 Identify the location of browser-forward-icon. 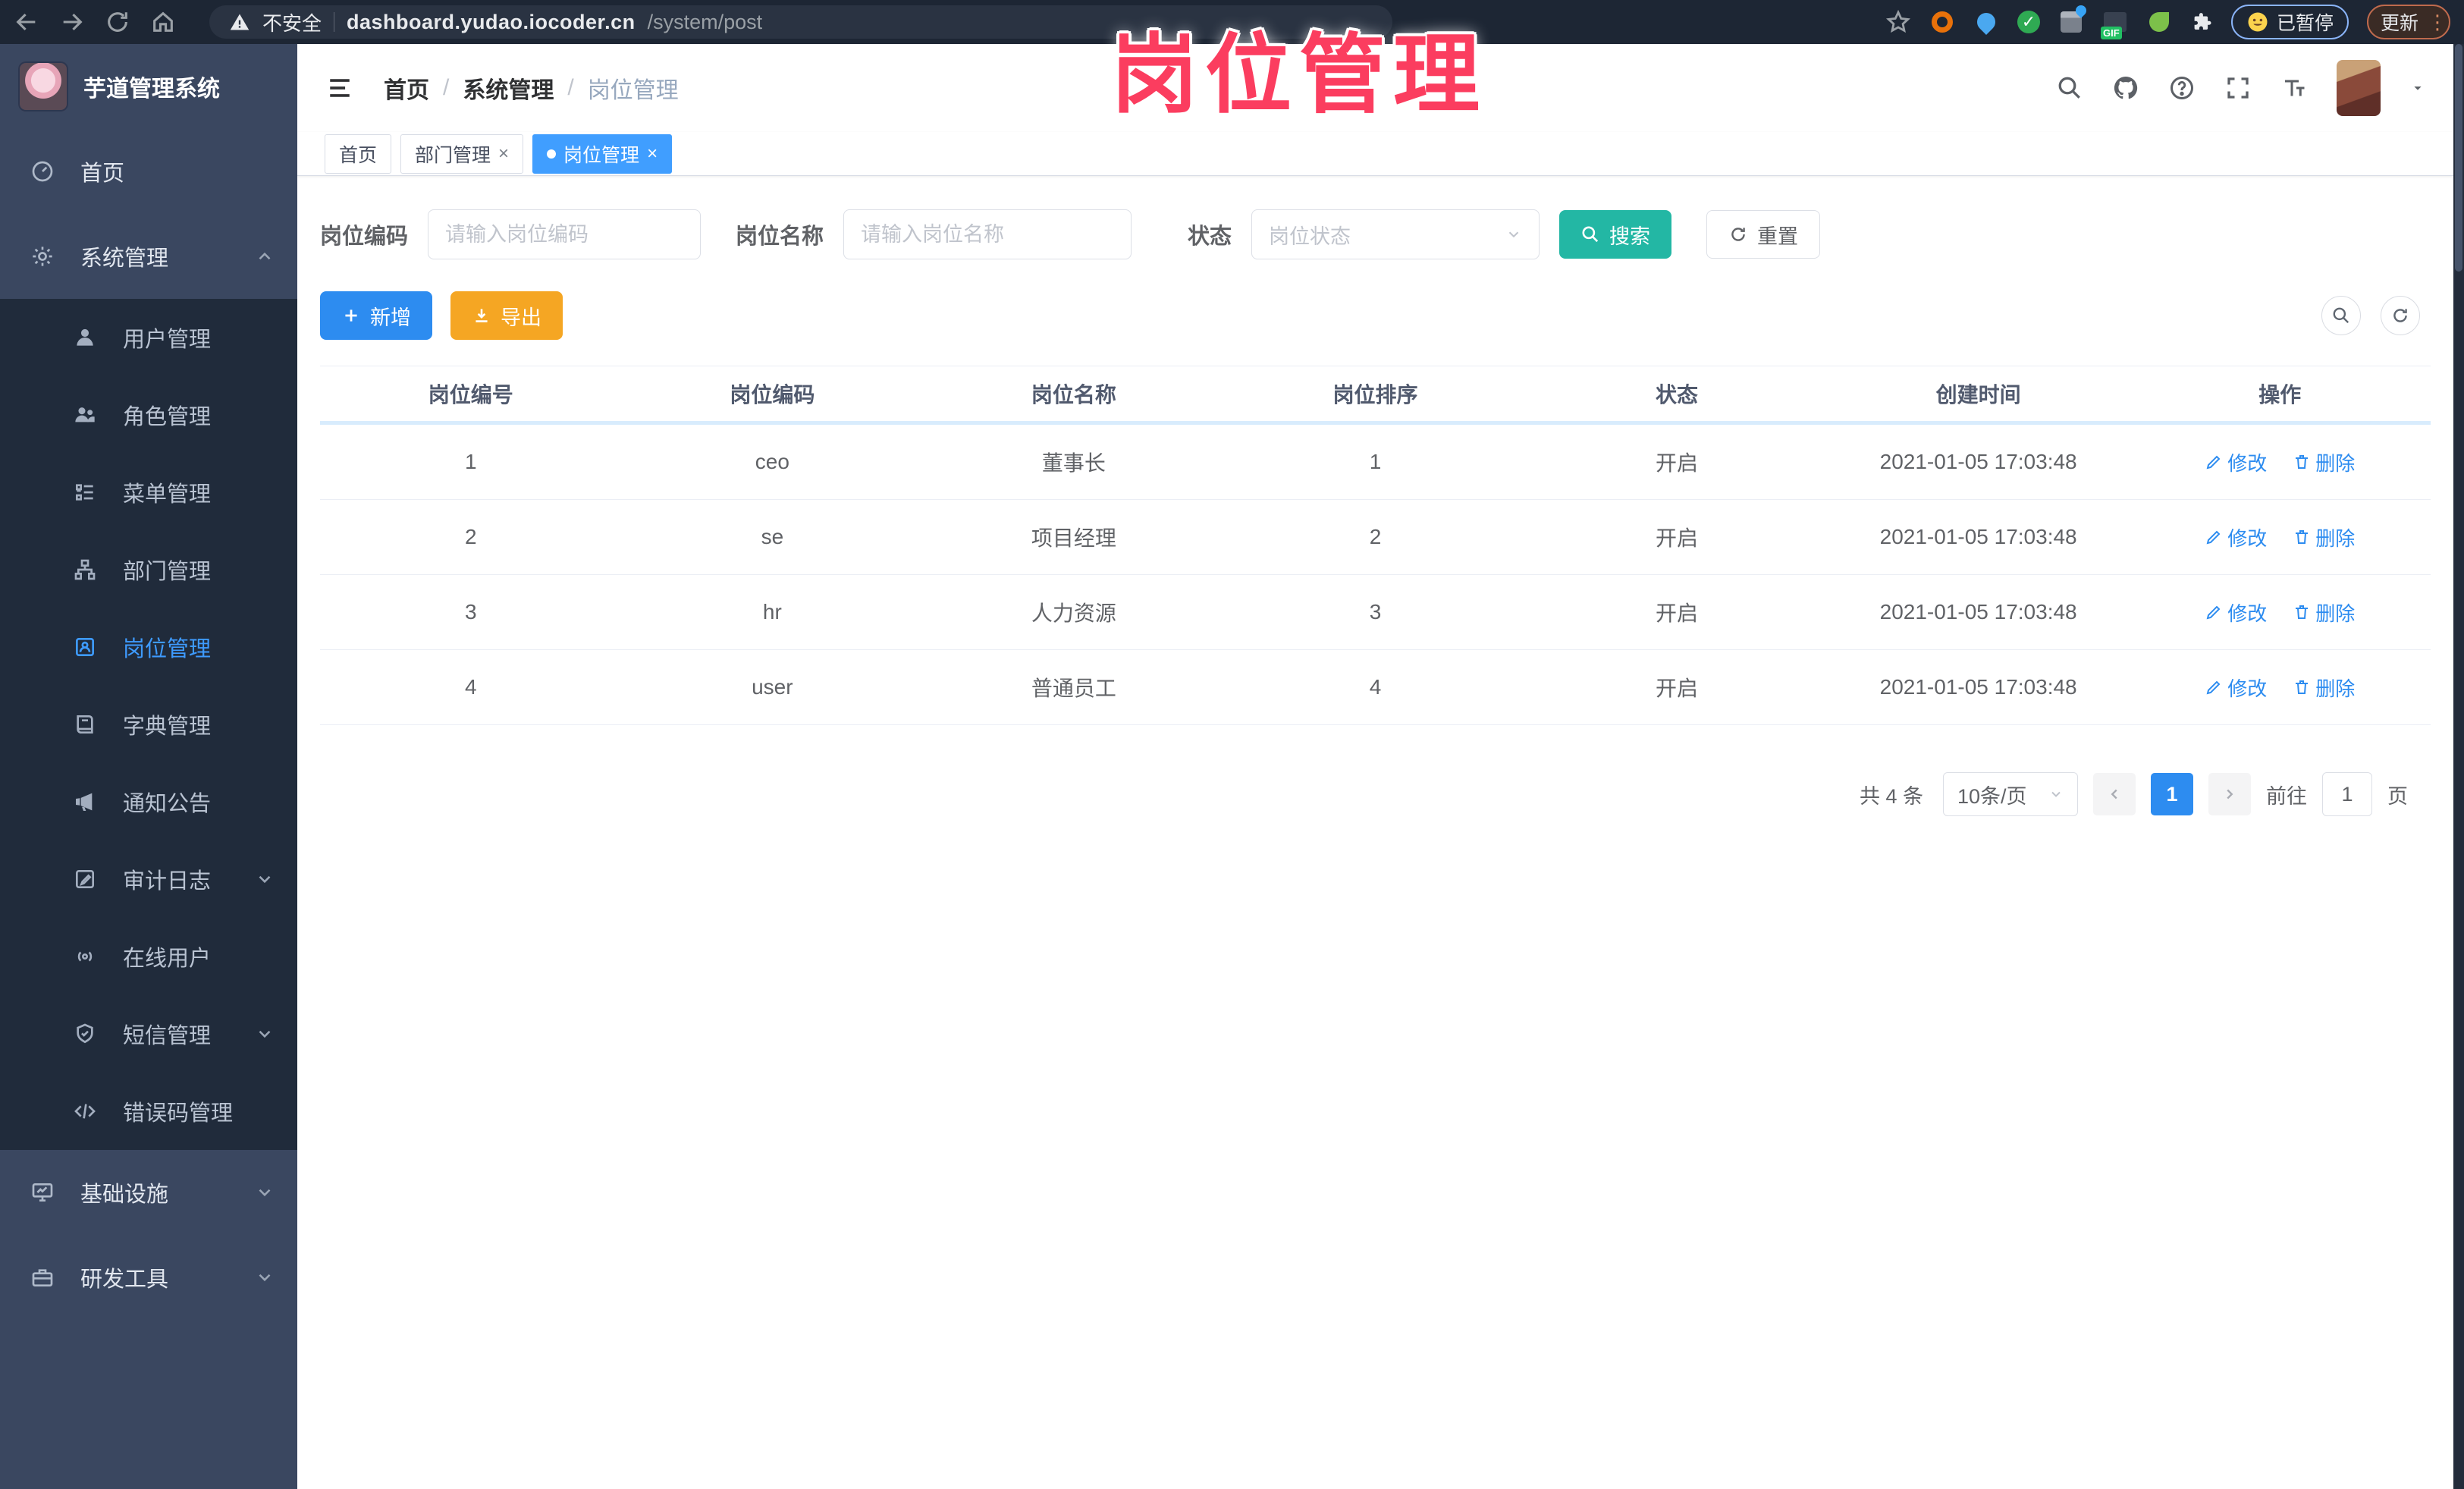
(72, 22).